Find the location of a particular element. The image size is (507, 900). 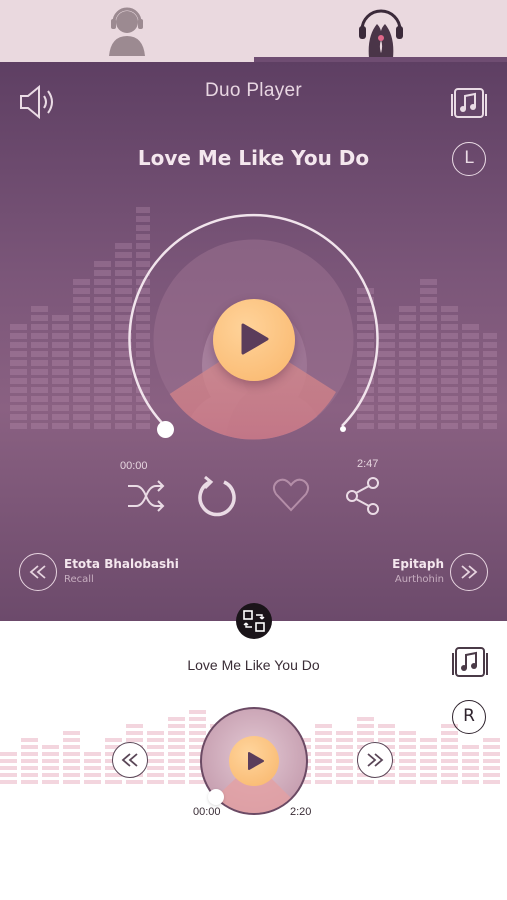

playlist-button is located at coordinates (469, 103).